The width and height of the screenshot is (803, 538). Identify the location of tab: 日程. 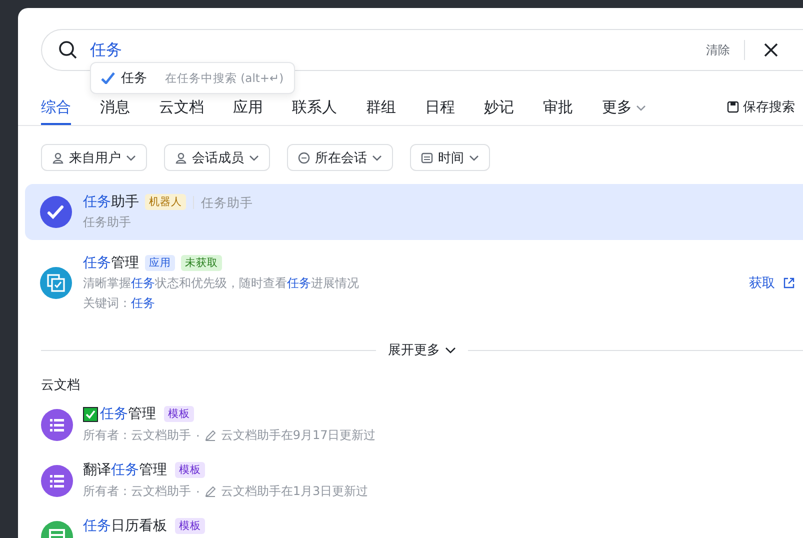
(440, 111).